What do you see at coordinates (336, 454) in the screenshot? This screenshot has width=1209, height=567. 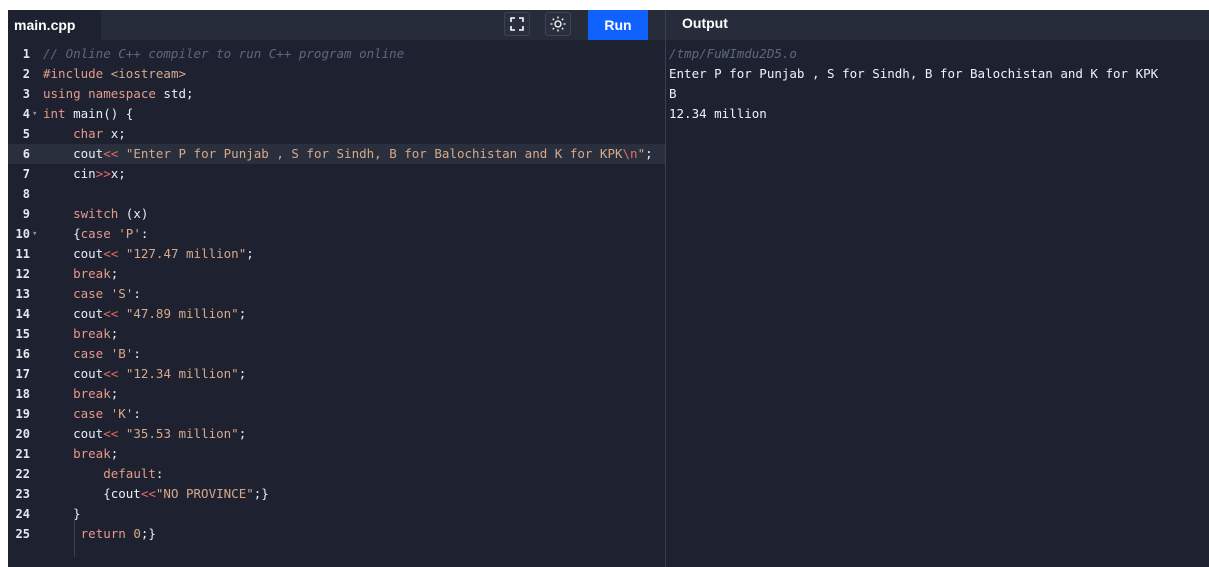 I see `code-line: 21 break;` at bounding box center [336, 454].